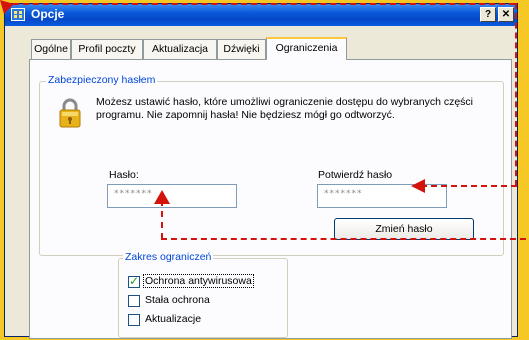 The image size is (529, 340). I want to click on tab-sounds: Dźwięki, so click(241, 49).